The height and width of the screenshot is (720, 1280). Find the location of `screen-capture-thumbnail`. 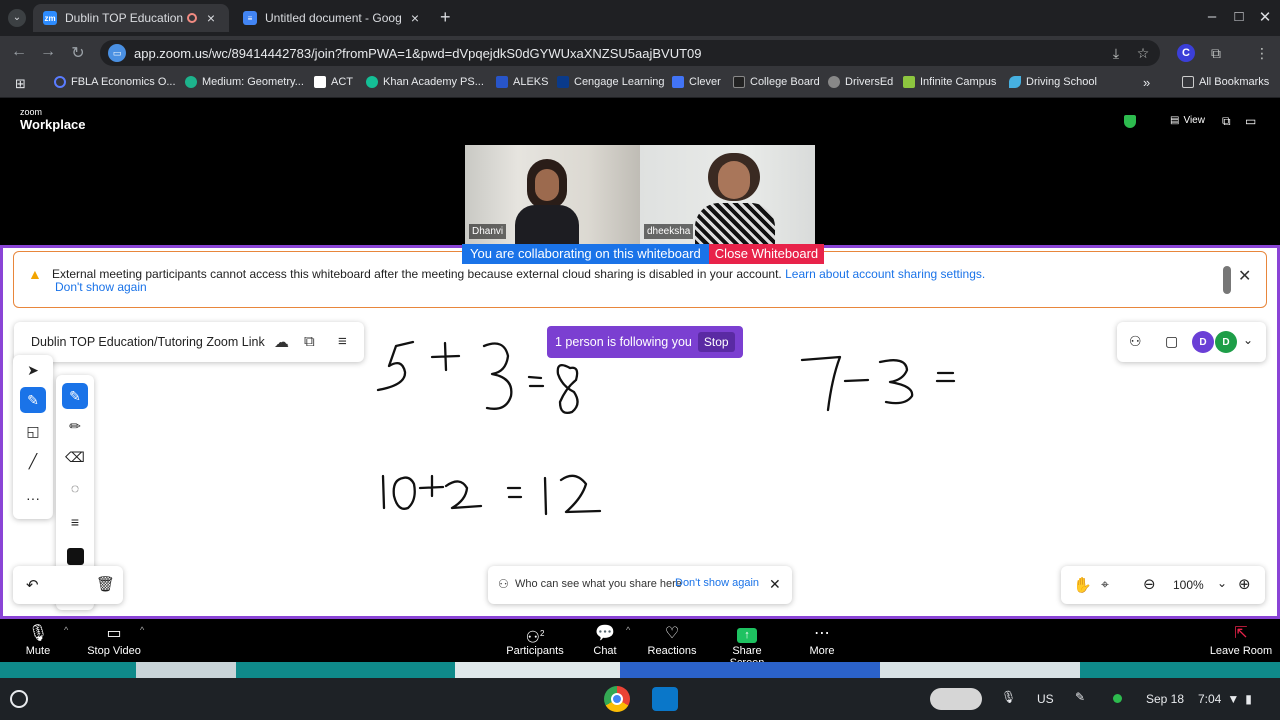

screen-capture-thumbnail is located at coordinates (956, 699).